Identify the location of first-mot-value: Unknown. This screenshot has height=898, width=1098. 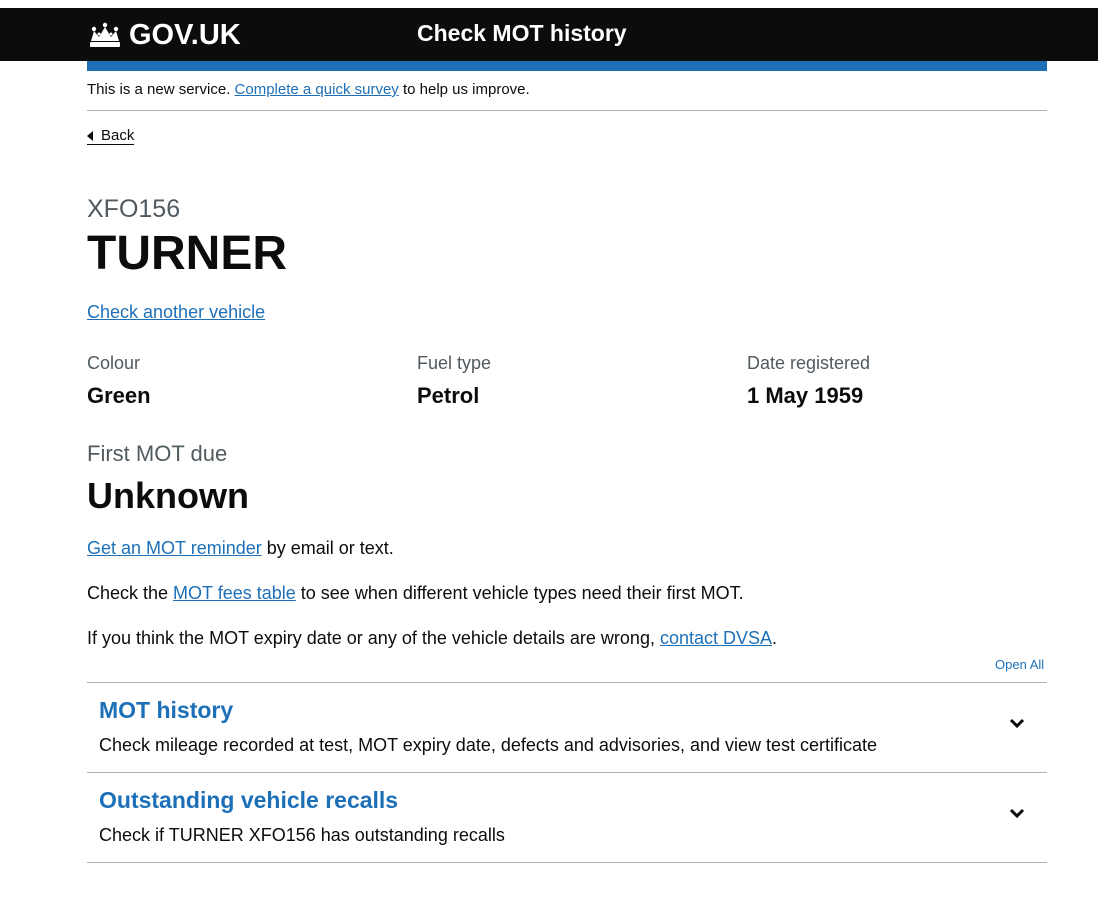
(168, 495).